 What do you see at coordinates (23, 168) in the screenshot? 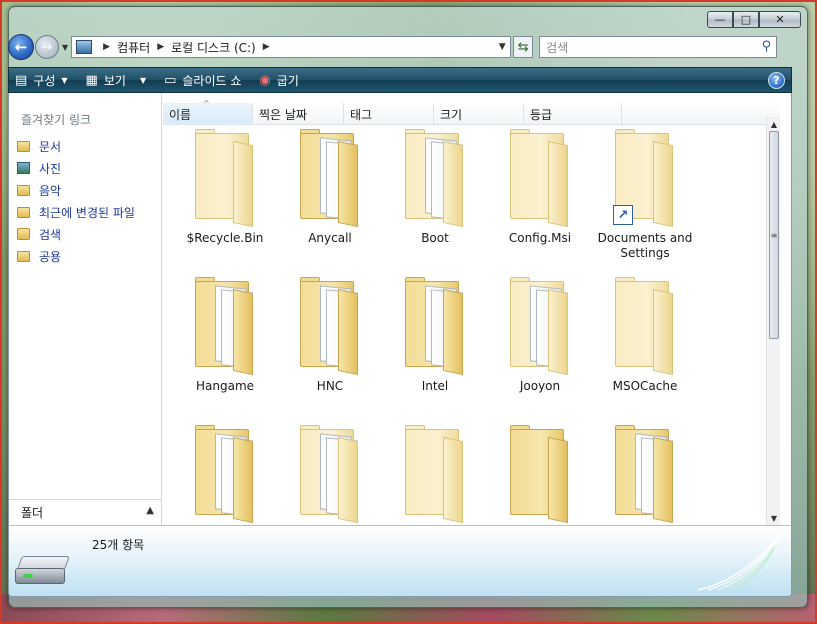
I see `pictures-icon` at bounding box center [23, 168].